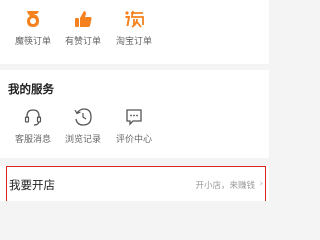 The width and height of the screenshot is (320, 240). What do you see at coordinates (33, 117) in the screenshot?
I see `headset-icon` at bounding box center [33, 117].